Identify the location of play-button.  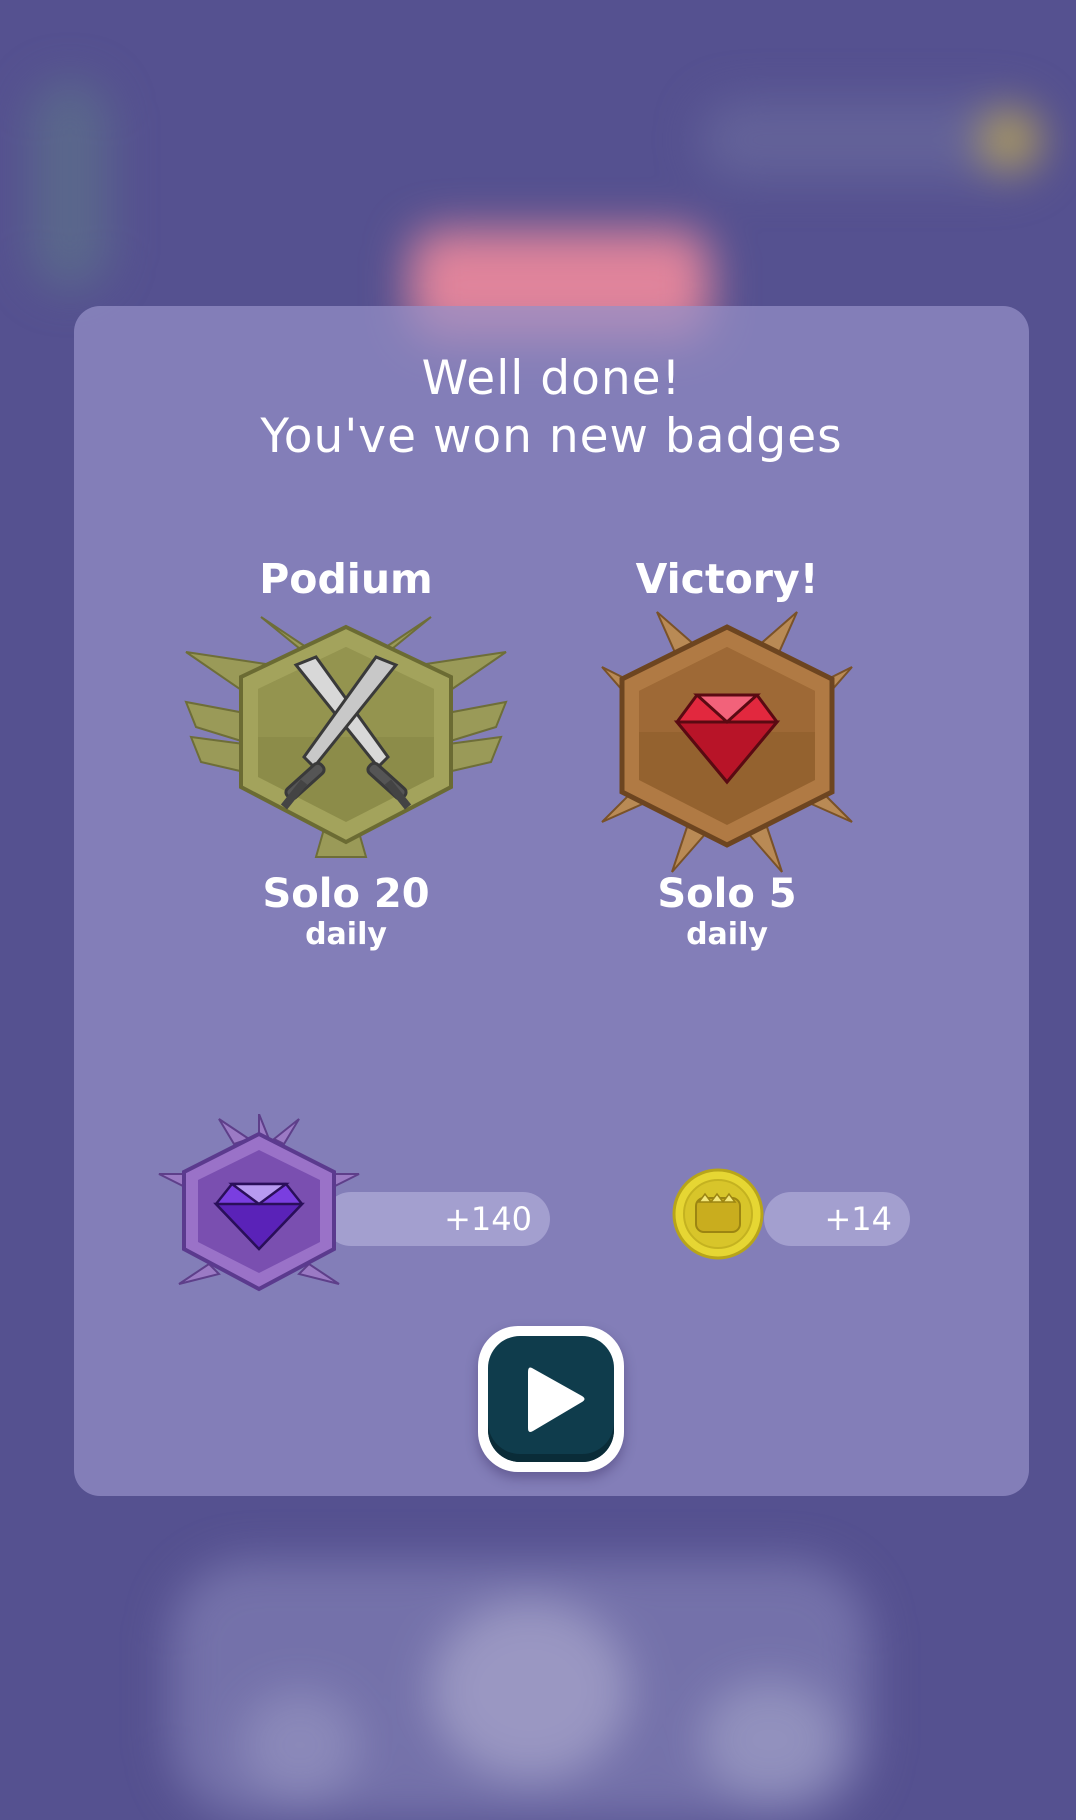
(551, 1399).